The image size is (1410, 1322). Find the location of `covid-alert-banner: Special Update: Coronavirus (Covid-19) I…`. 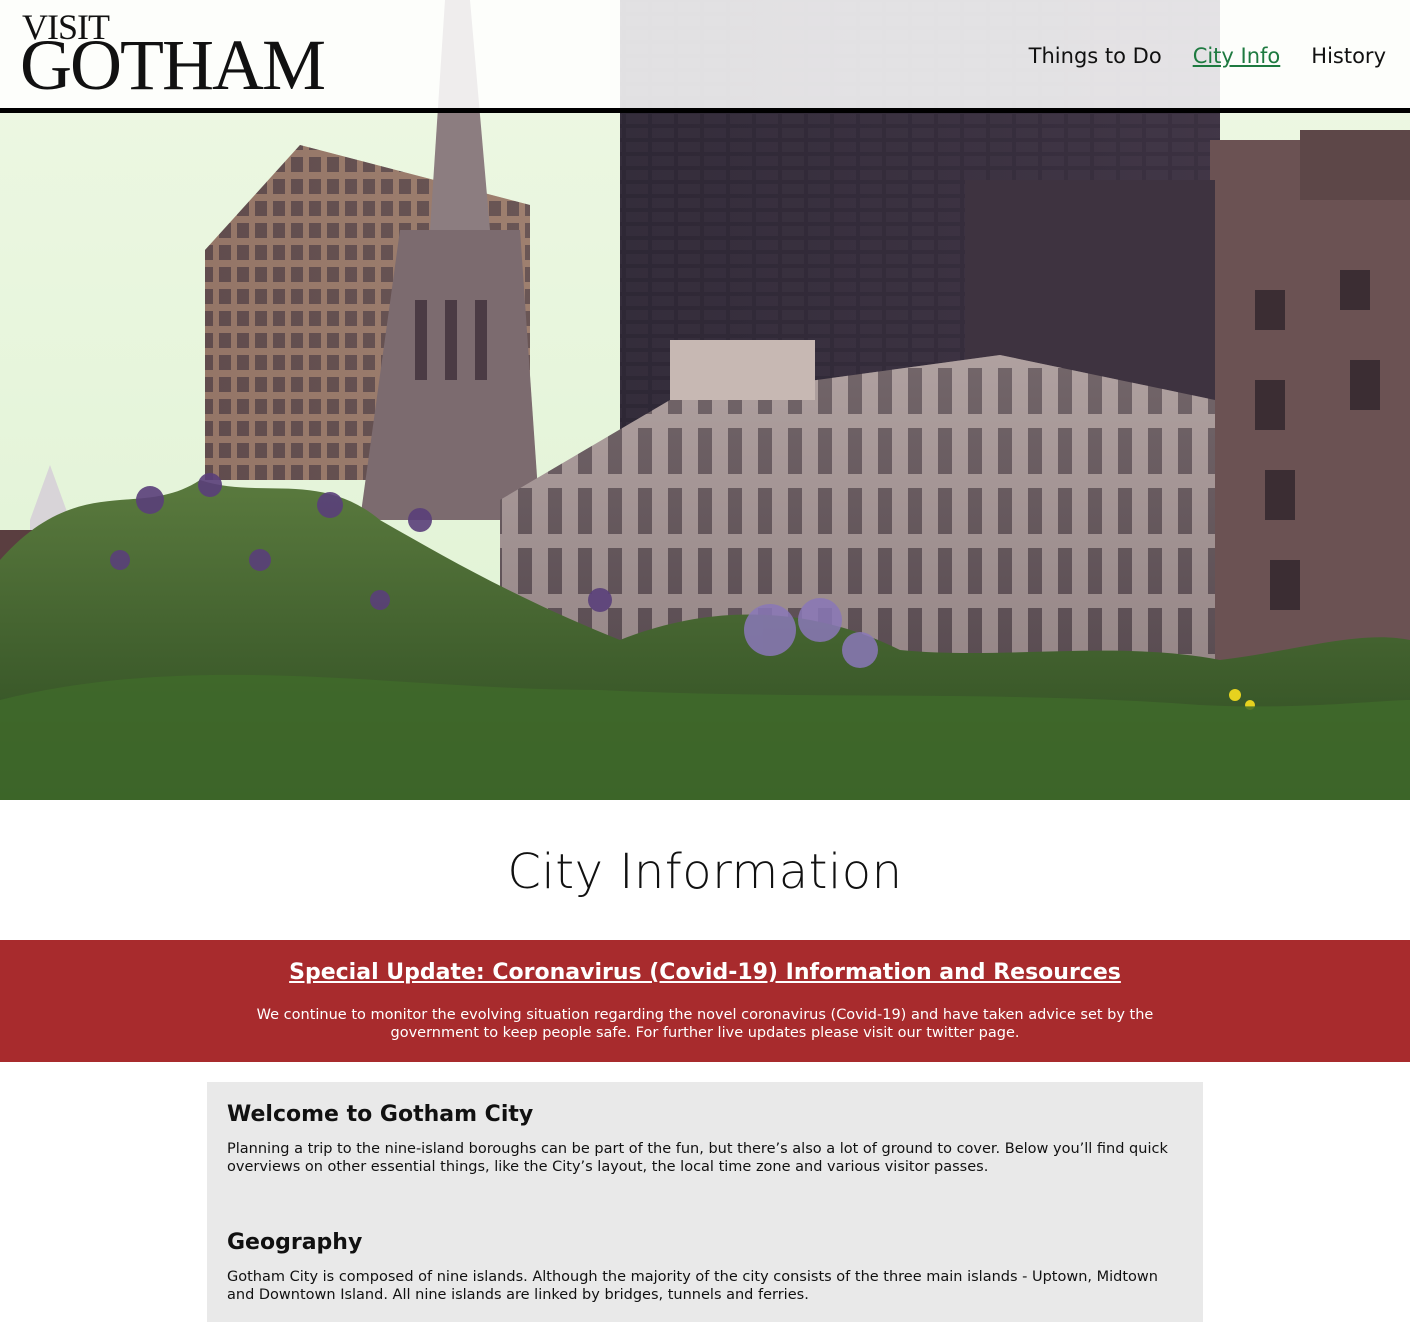

covid-alert-banner: Special Update: Coronavirus (Covid-19) I… is located at coordinates (705, 1001).